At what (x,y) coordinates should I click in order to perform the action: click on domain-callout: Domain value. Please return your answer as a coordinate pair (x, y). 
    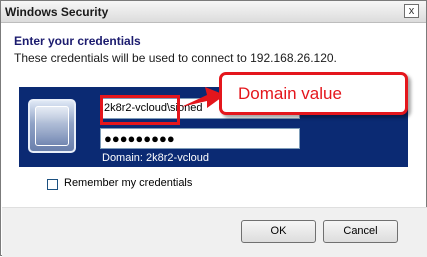
    Looking at the image, I should click on (313, 93).